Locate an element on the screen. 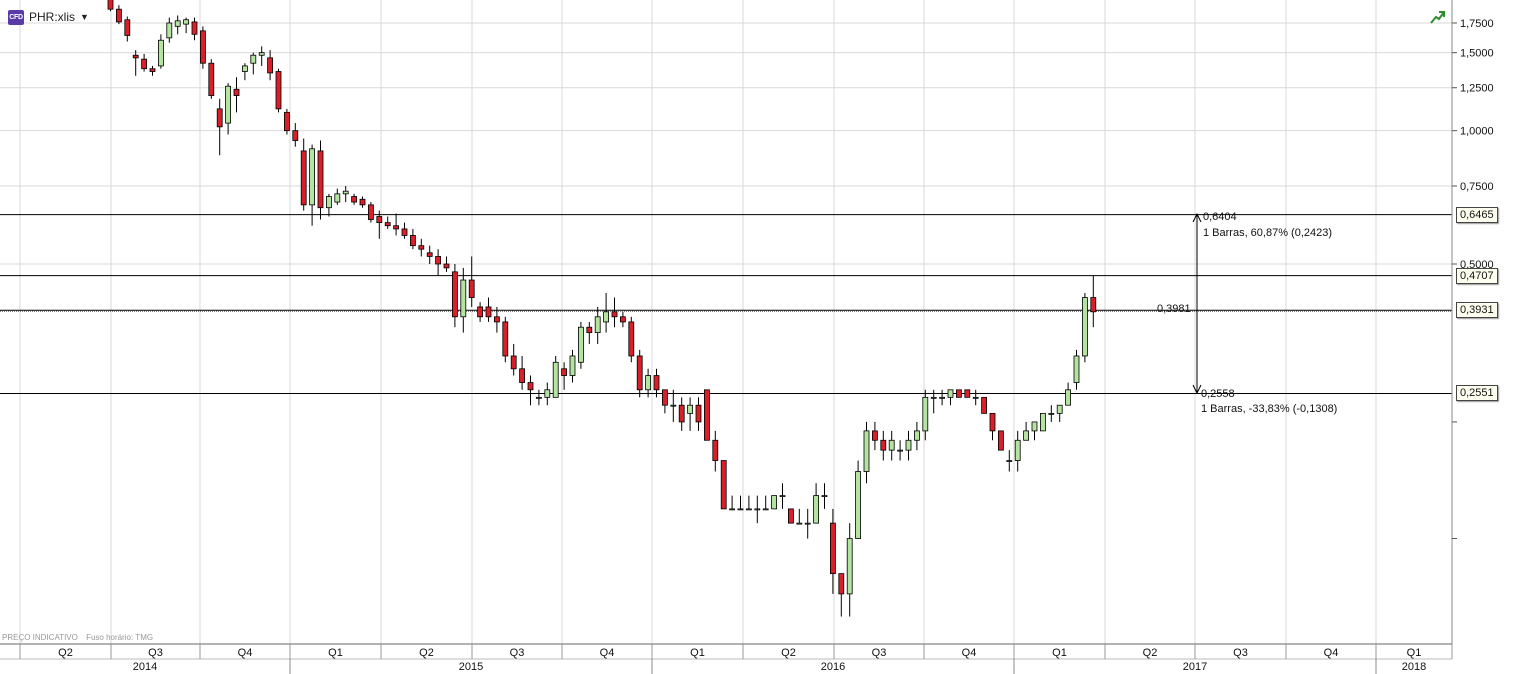 The width and height of the screenshot is (1533, 674). year-label: 2016 is located at coordinates (833, 667).